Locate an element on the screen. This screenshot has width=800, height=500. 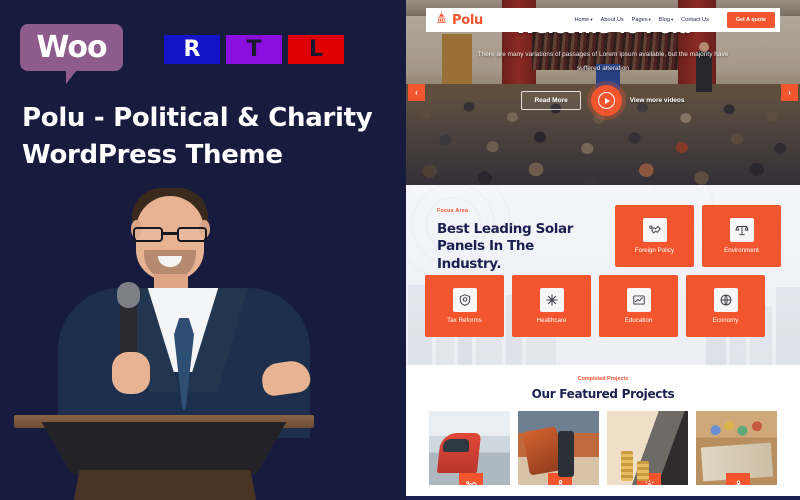
focus-card-education: Education is located at coordinates (638, 306).